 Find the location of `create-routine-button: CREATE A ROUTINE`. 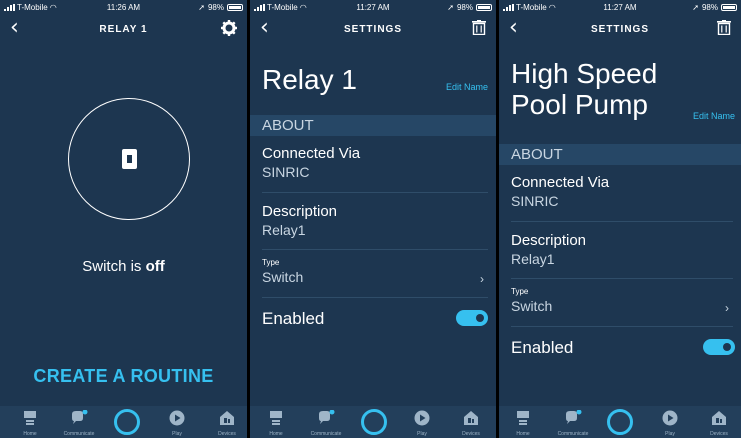

create-routine-button: CREATE A ROUTINE is located at coordinates (123, 376).